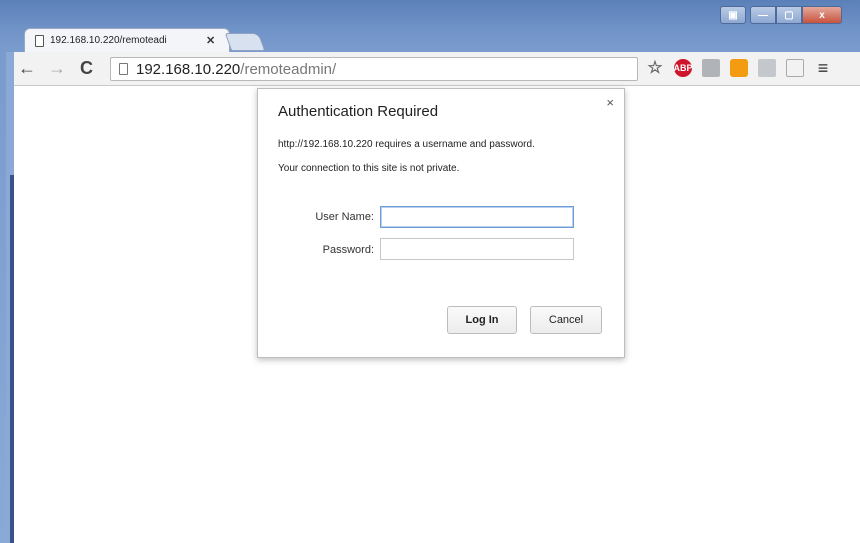 The image size is (860, 543). Describe the element at coordinates (210, 40) in the screenshot. I see `tab-close-icon: ✕` at that location.